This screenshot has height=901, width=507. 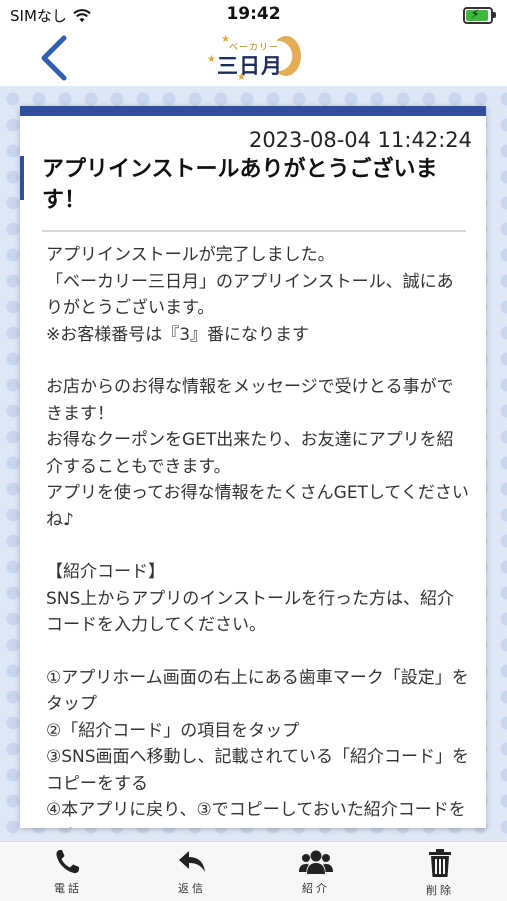 I want to click on tab-delete: 削除, so click(x=440, y=873).